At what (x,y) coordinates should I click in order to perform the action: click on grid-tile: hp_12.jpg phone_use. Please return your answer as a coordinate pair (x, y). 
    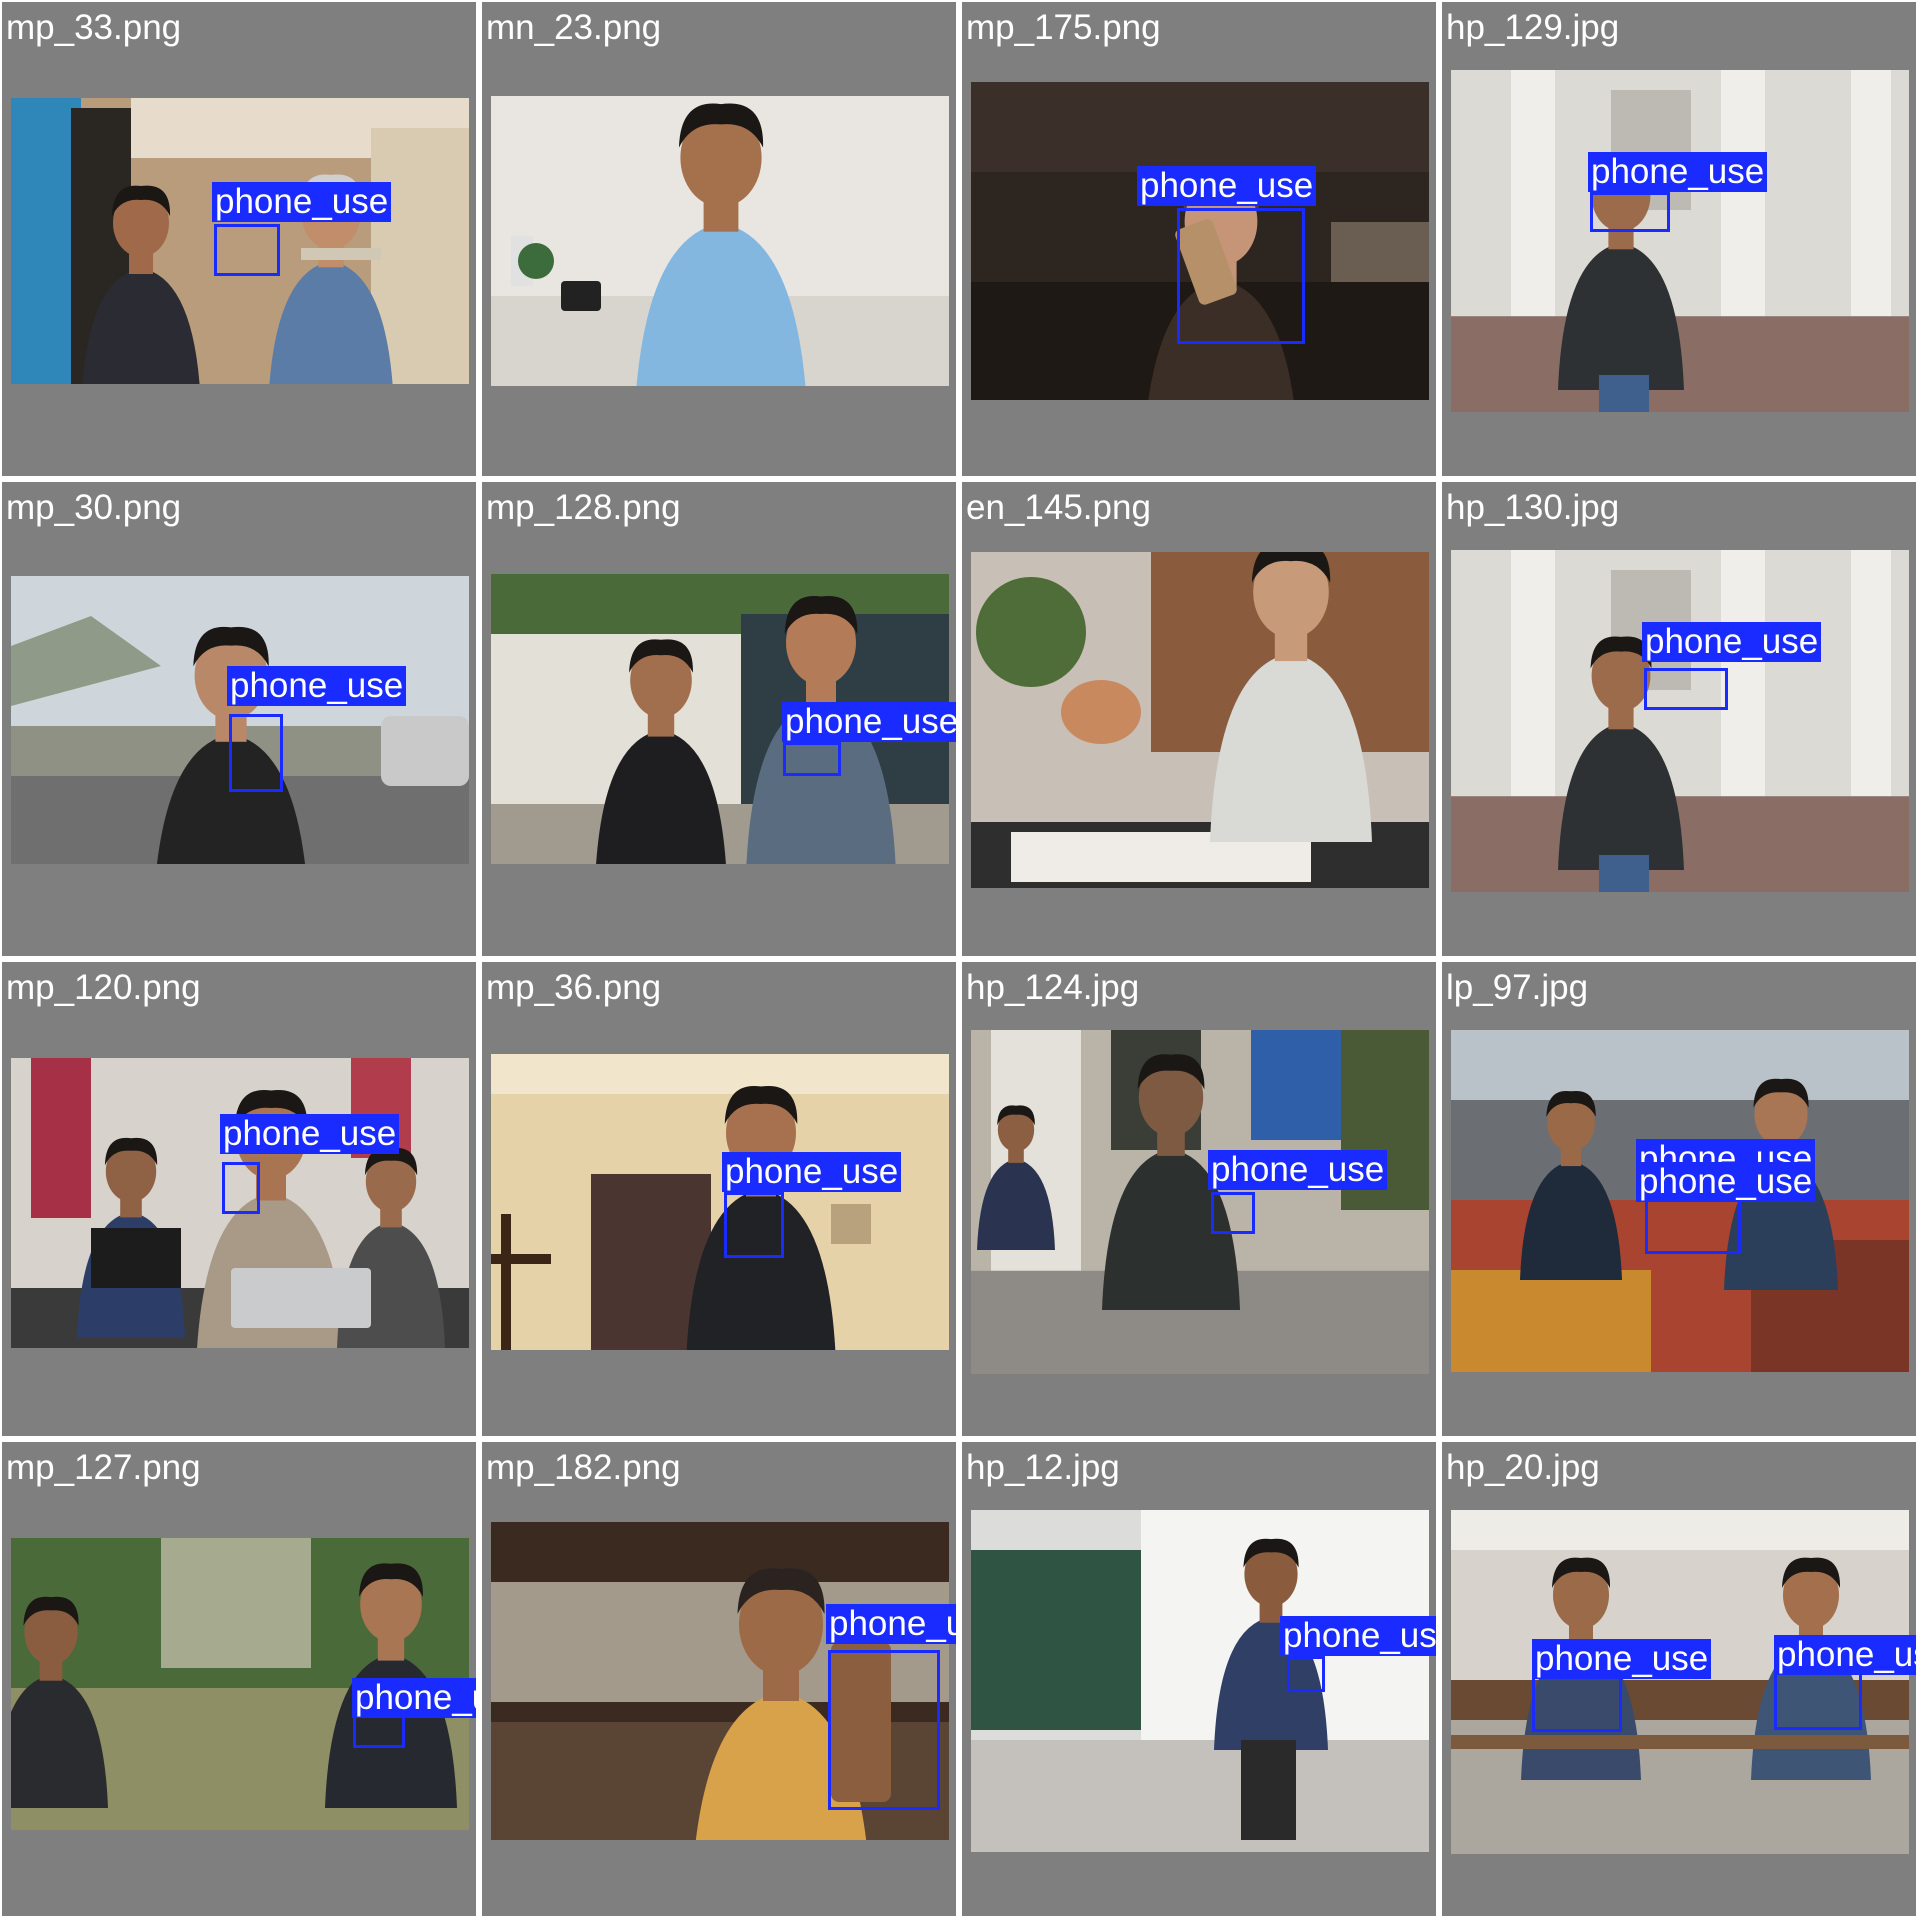
    Looking at the image, I should click on (1199, 1679).